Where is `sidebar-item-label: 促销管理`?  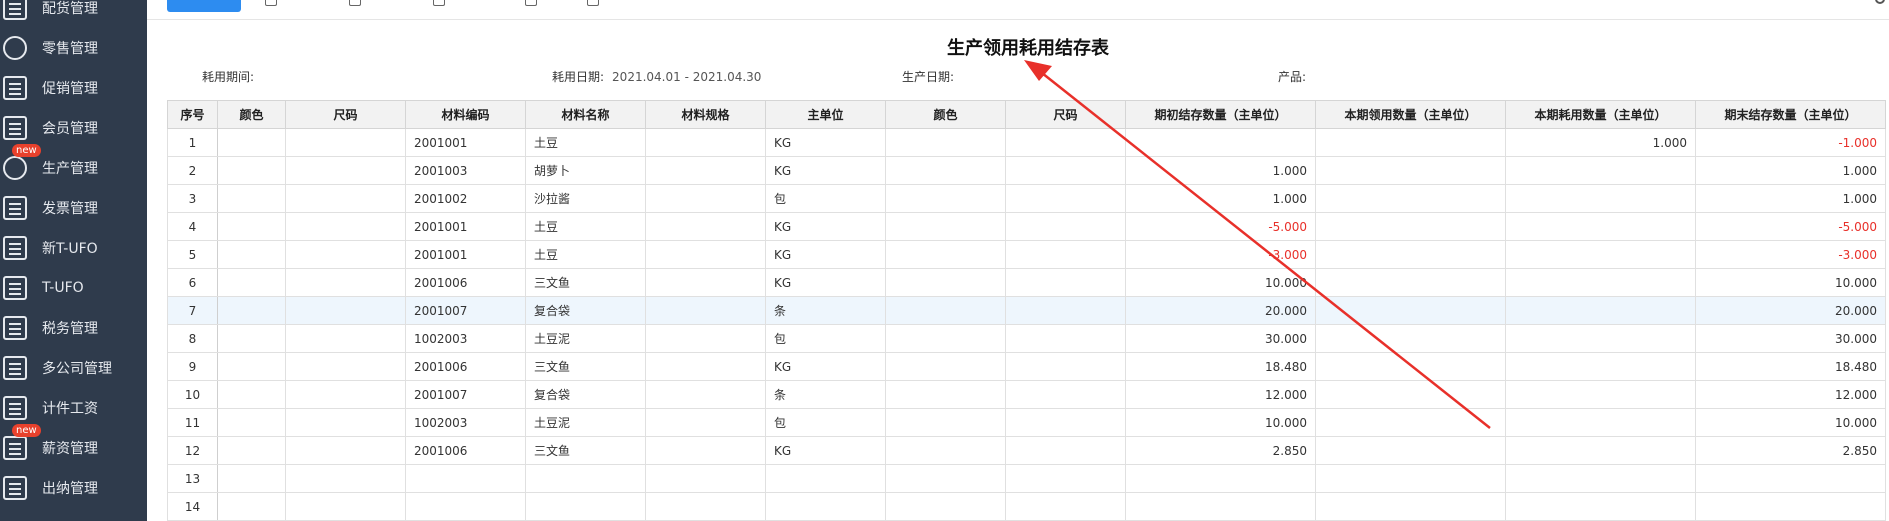 sidebar-item-label: 促销管理 is located at coordinates (70, 89).